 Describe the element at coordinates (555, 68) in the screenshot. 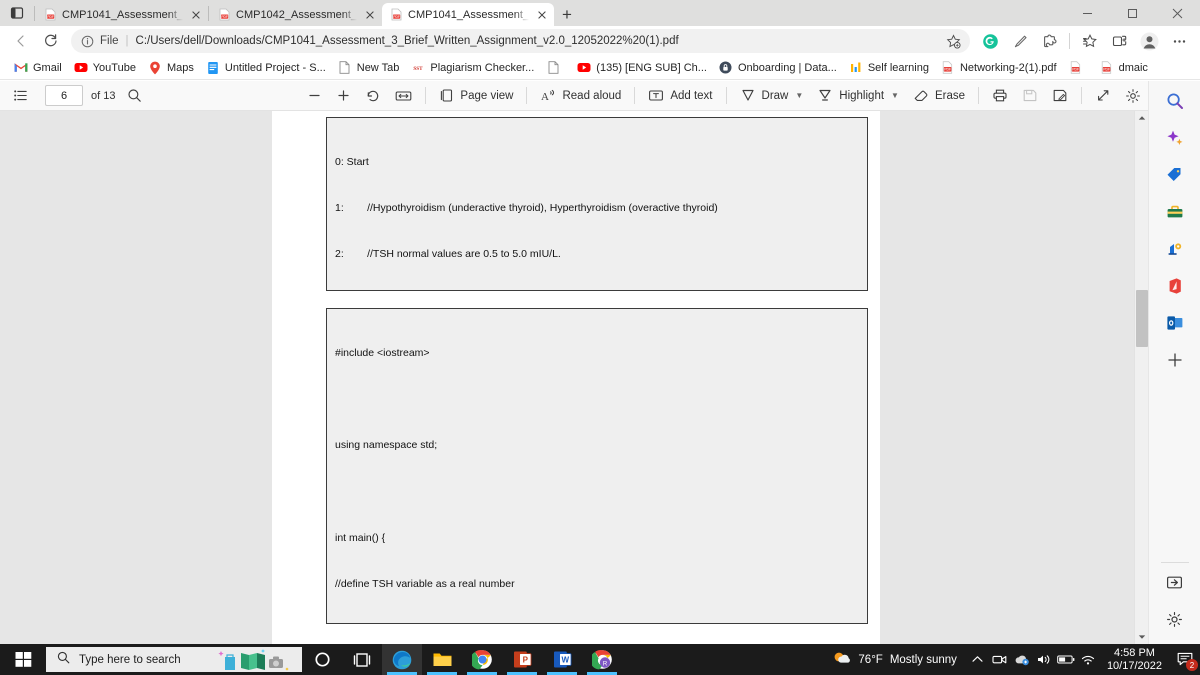

I see `bookmark-blank-page` at that location.